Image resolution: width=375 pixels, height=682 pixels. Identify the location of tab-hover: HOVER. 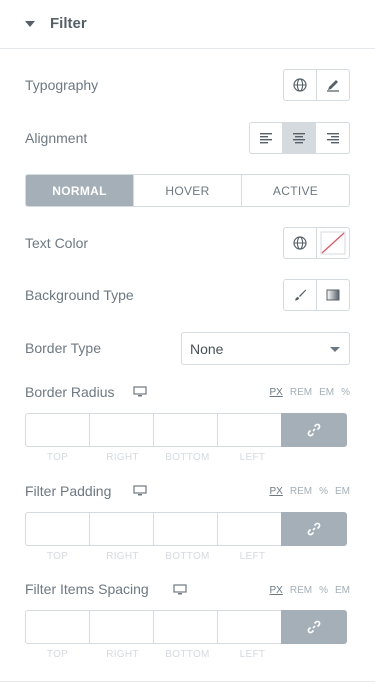
(188, 190).